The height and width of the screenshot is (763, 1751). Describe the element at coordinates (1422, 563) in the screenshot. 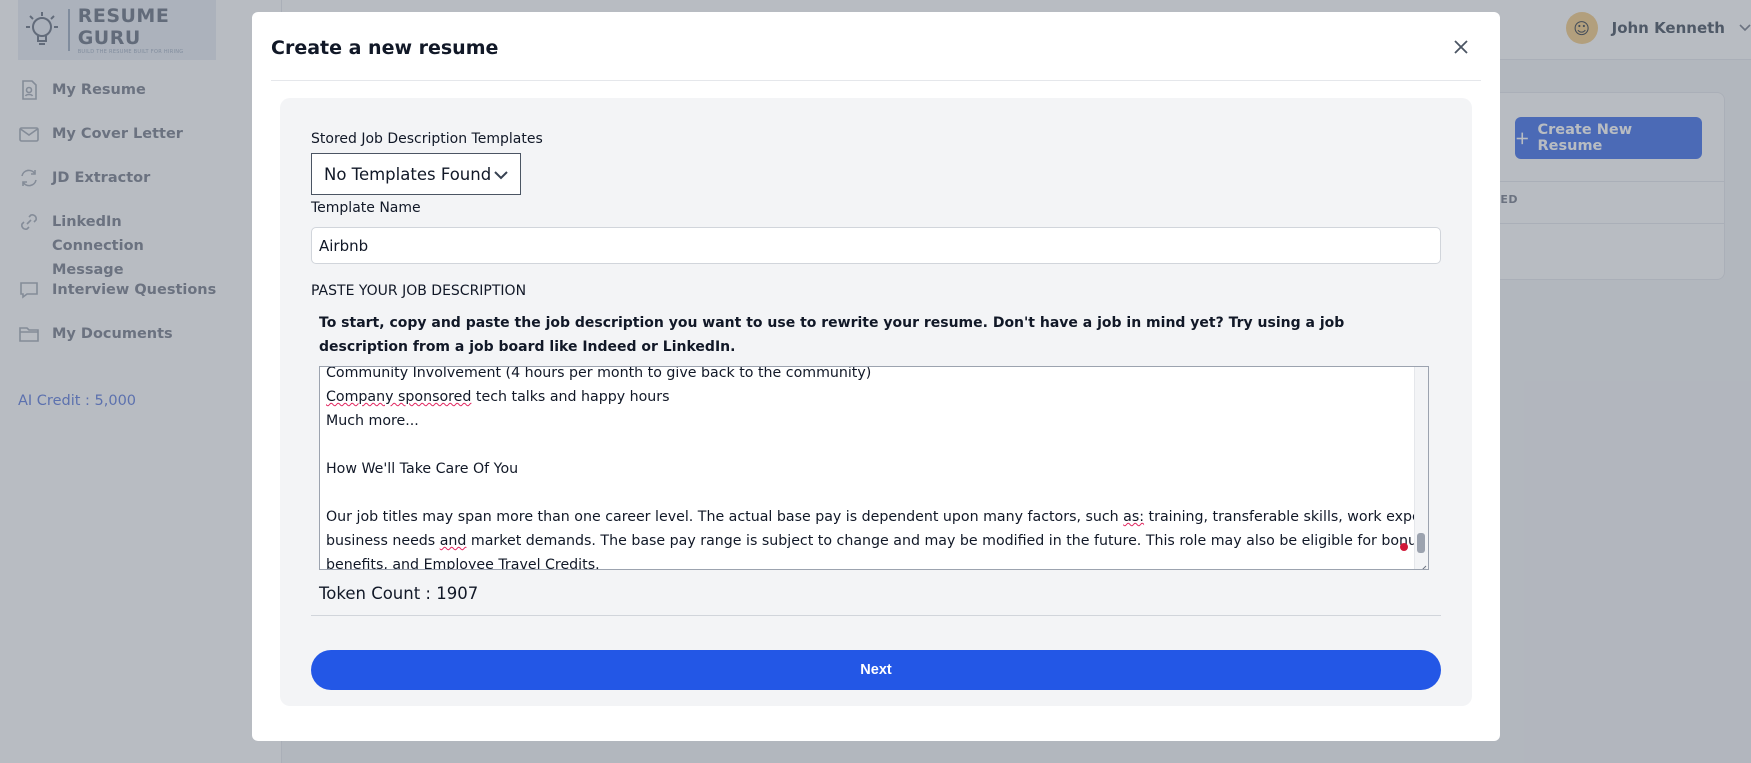

I see `resize-handle-icon` at that location.